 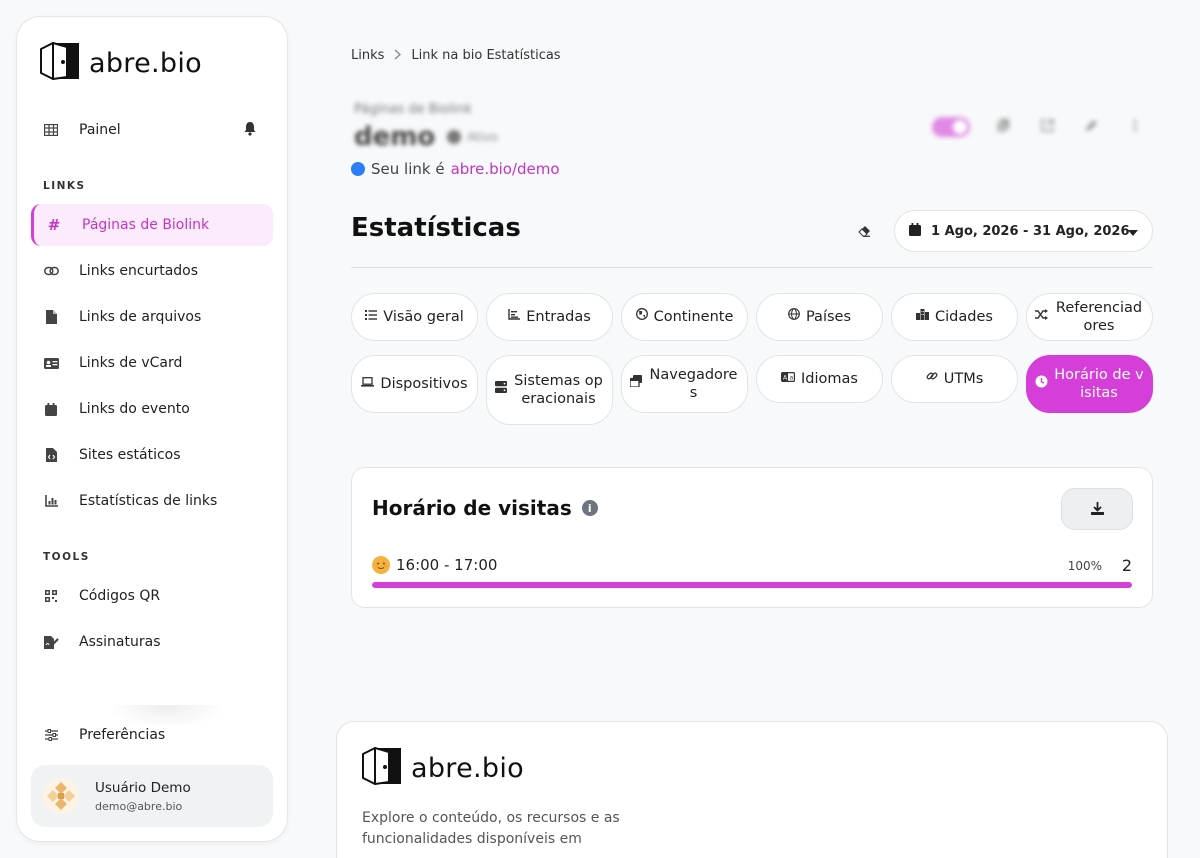 What do you see at coordinates (1023, 231) in the screenshot?
I see `date-range-picker: 1 Ago, 2026 - 31 Ago, 2026` at bounding box center [1023, 231].